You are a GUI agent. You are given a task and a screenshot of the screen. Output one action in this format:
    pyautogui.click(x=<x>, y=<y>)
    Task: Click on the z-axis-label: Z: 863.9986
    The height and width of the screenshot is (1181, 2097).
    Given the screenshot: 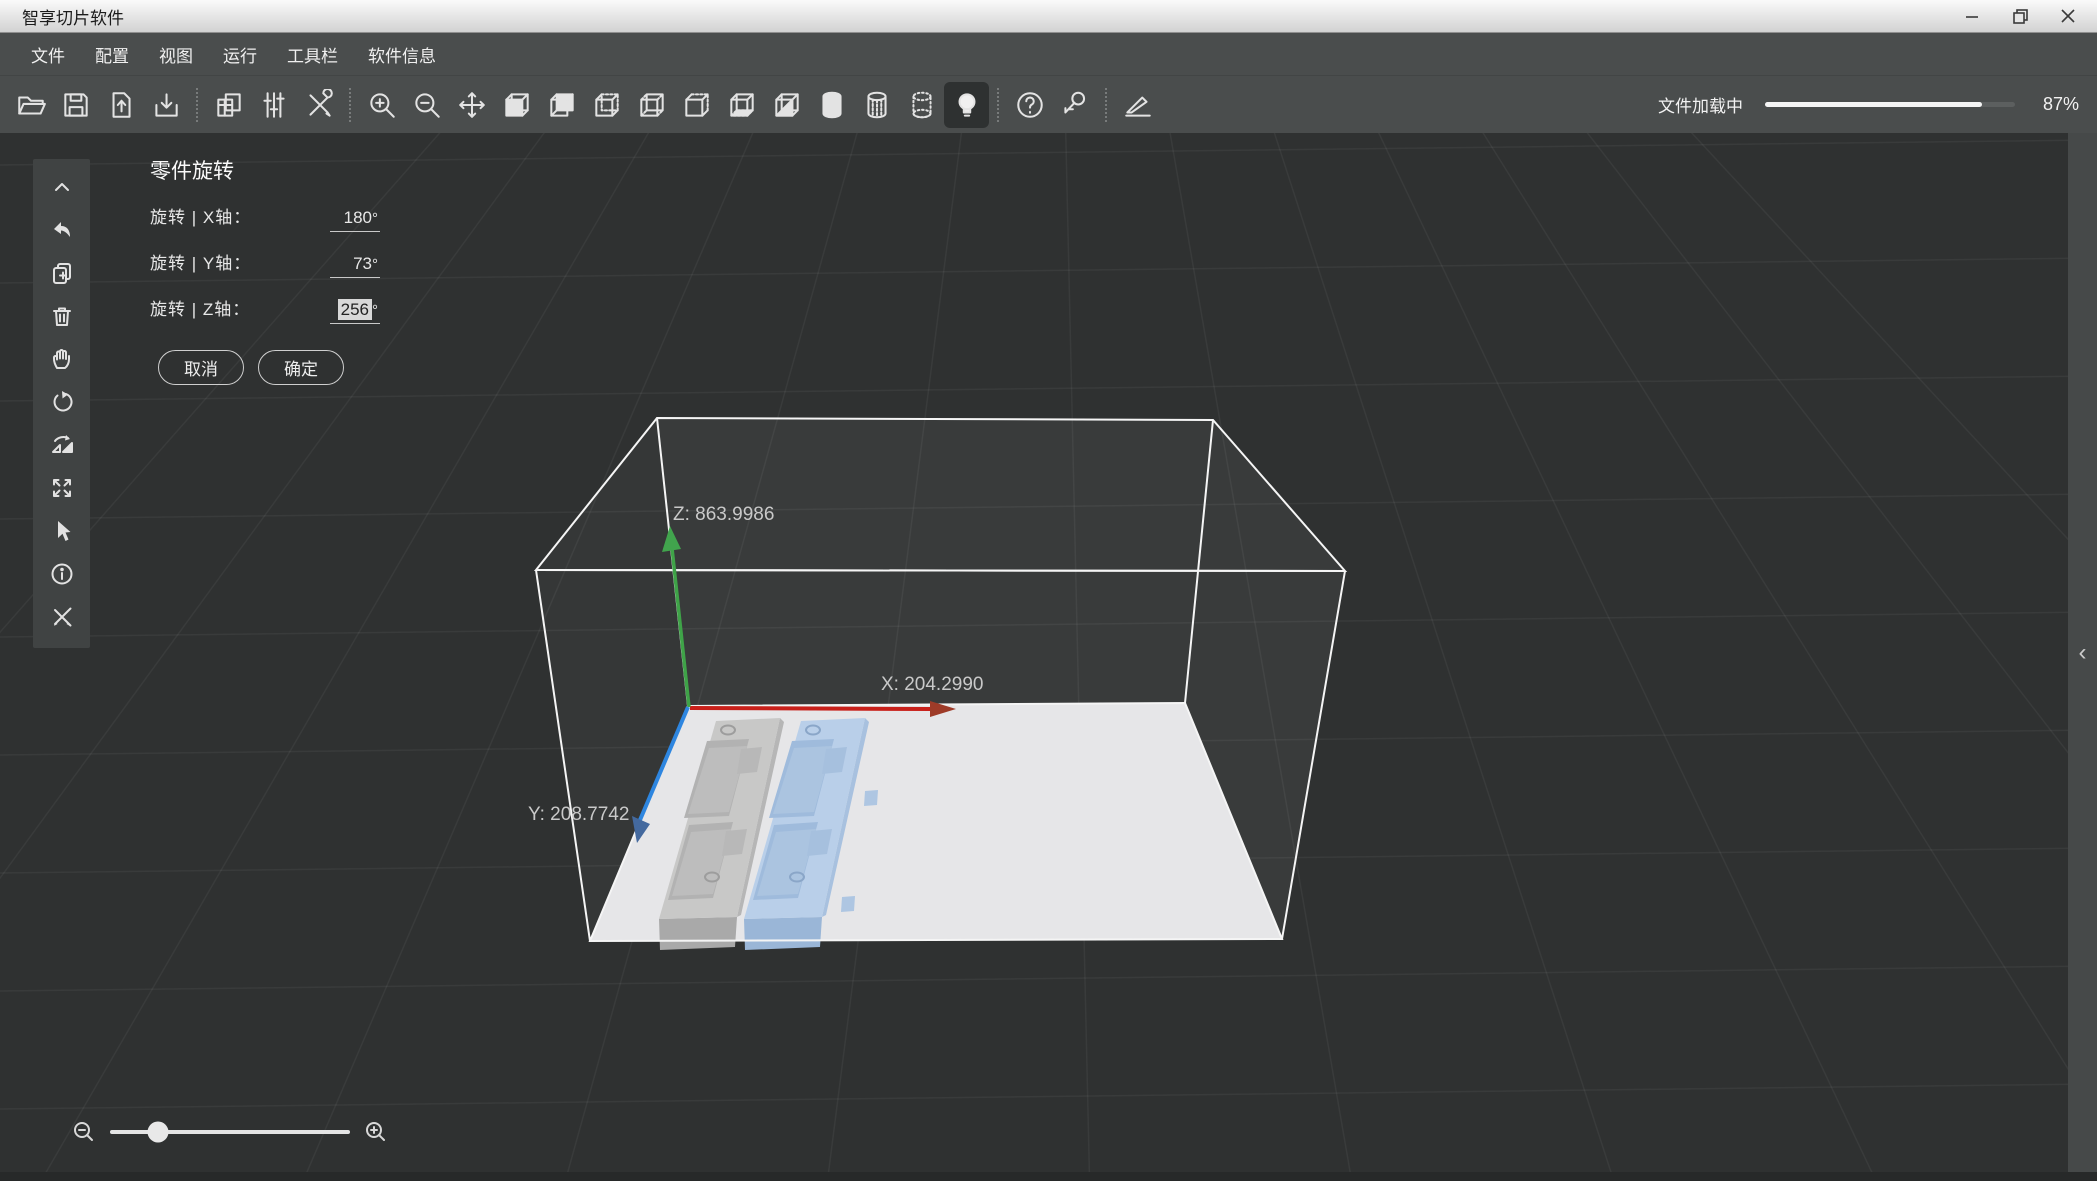 What is the action you would take?
    pyautogui.click(x=723, y=514)
    